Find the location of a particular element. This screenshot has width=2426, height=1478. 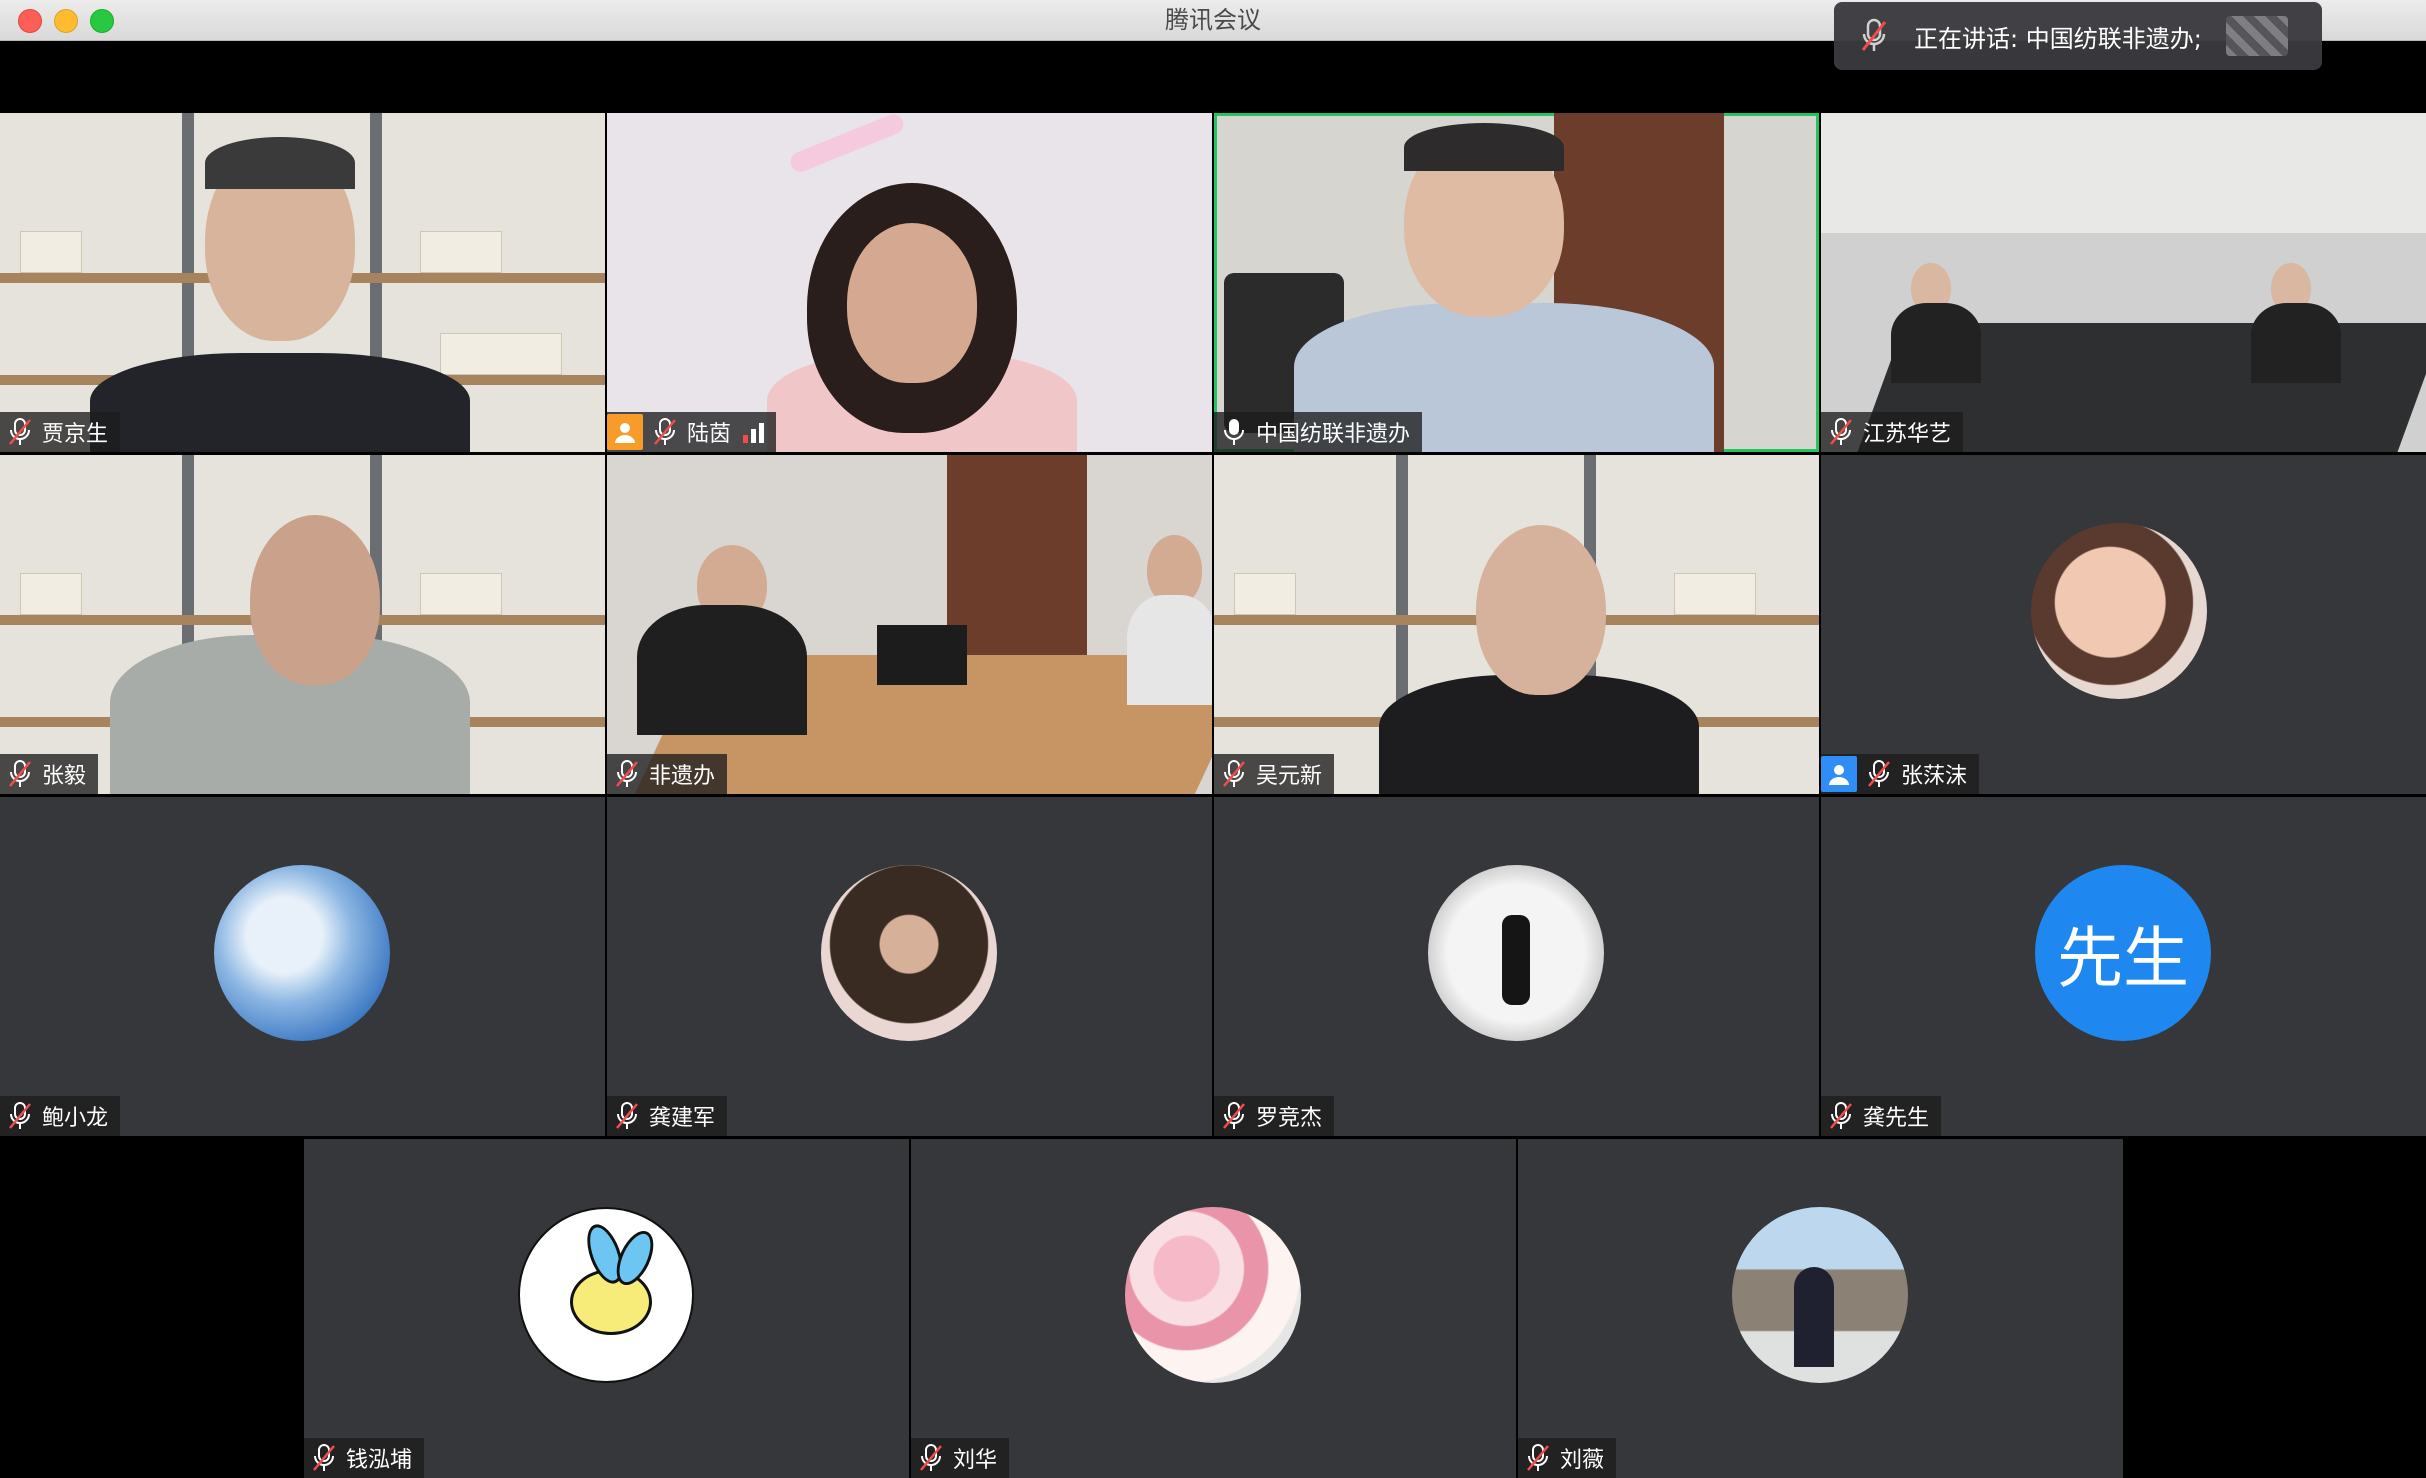

participant-label: 中国纺联非遗办 is located at coordinates (1318, 432).